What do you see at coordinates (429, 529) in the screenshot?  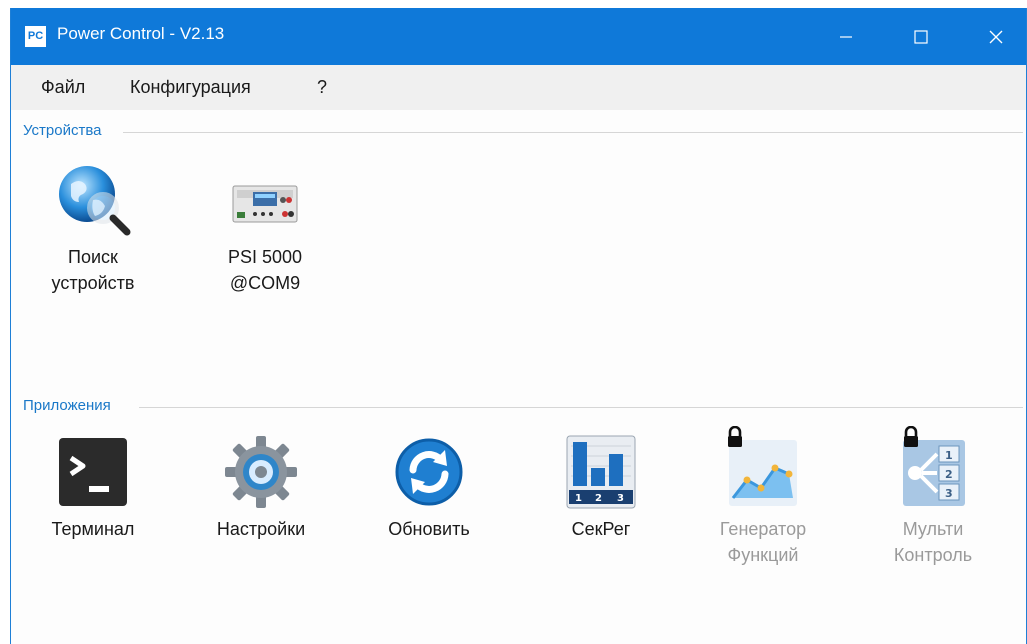 I see `app-refresh-label: Обновить` at bounding box center [429, 529].